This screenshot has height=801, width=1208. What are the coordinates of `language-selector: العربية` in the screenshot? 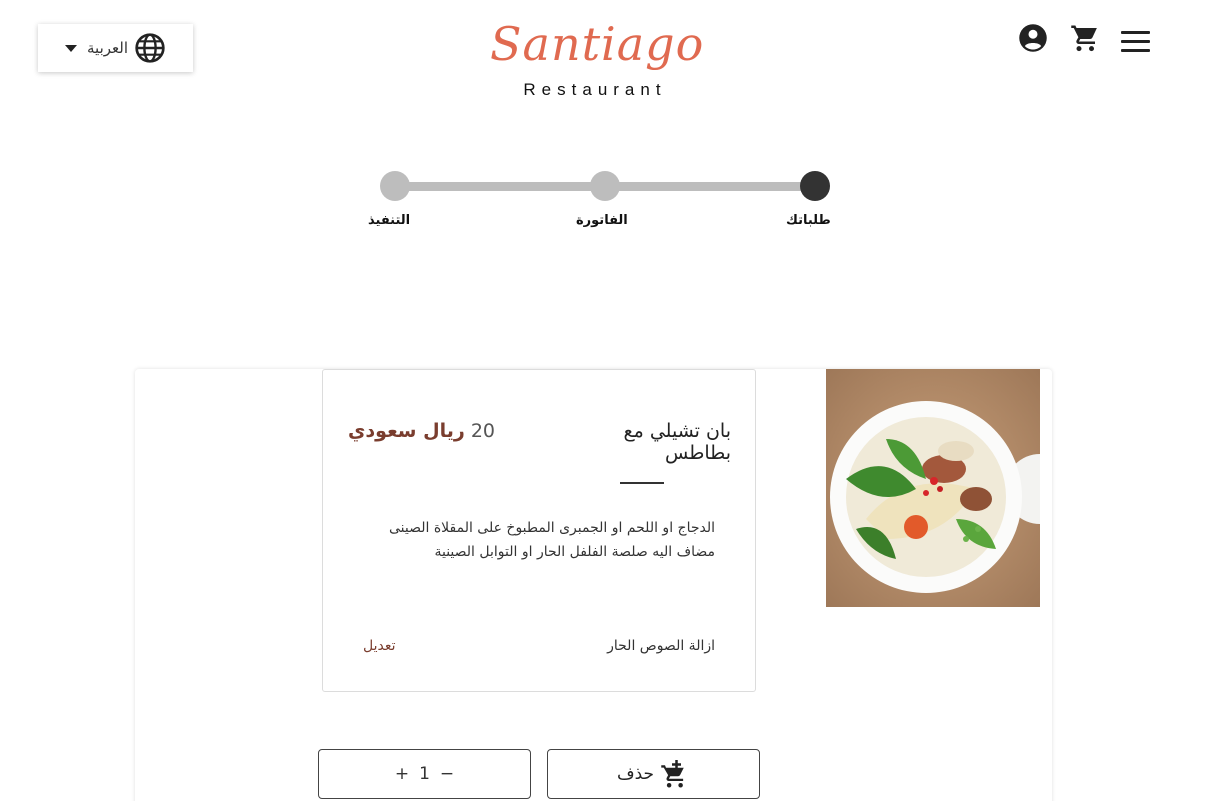 It's located at (115, 48).